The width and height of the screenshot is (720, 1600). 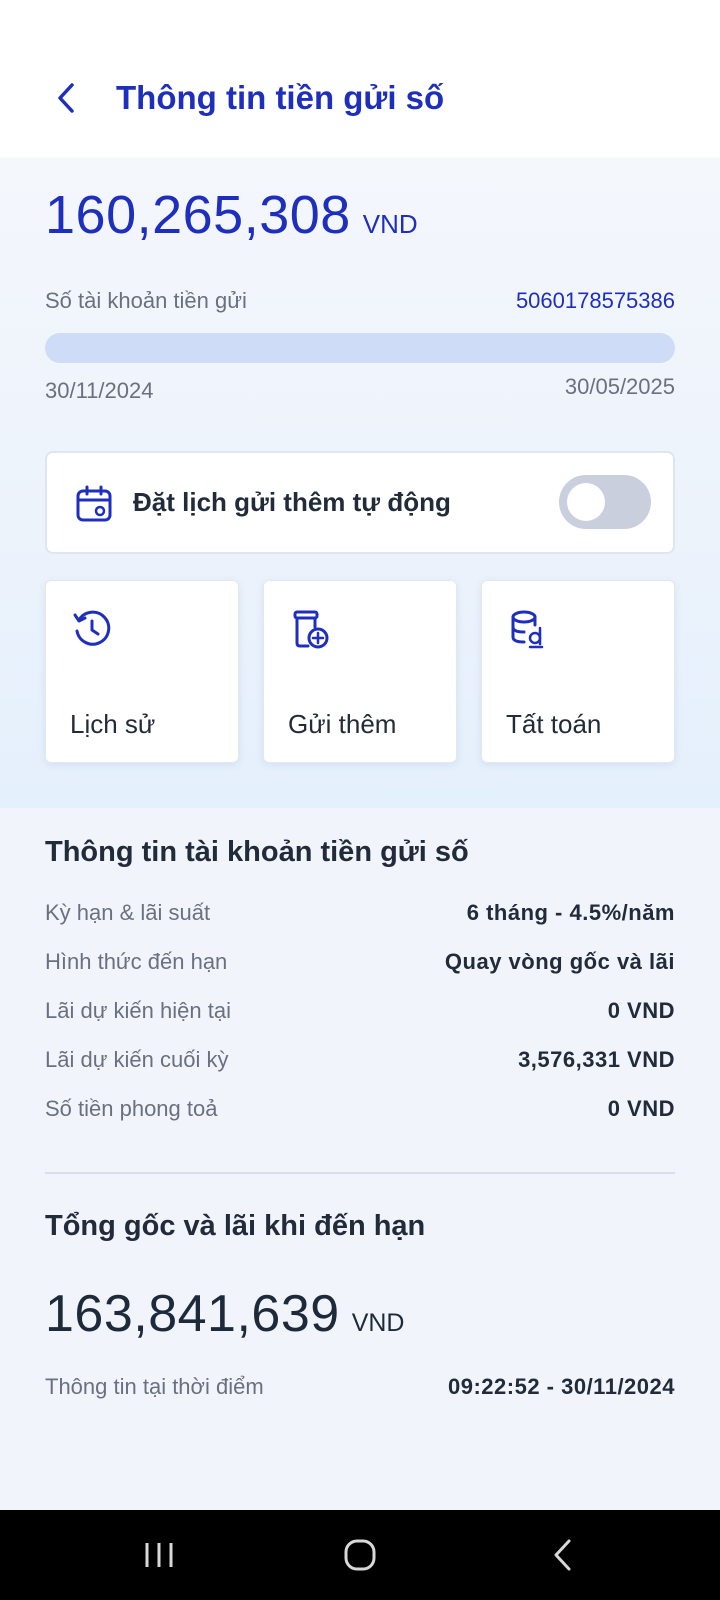 What do you see at coordinates (235, 1226) in the screenshot?
I see `maturity-total-title: Tổng gốc và lãi khi đến hạn` at bounding box center [235, 1226].